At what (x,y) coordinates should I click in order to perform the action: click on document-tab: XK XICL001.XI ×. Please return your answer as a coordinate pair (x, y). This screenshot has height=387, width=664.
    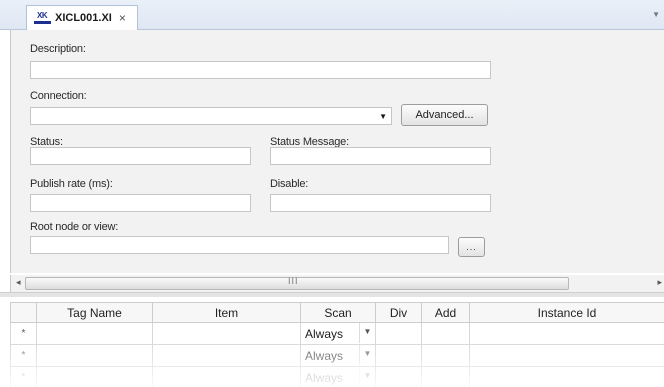
    Looking at the image, I should click on (82, 17).